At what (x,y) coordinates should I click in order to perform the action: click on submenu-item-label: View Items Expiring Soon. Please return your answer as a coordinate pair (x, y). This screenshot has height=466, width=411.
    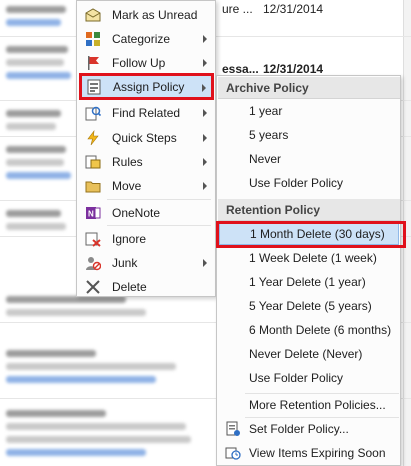
    Looking at the image, I should click on (317, 453).